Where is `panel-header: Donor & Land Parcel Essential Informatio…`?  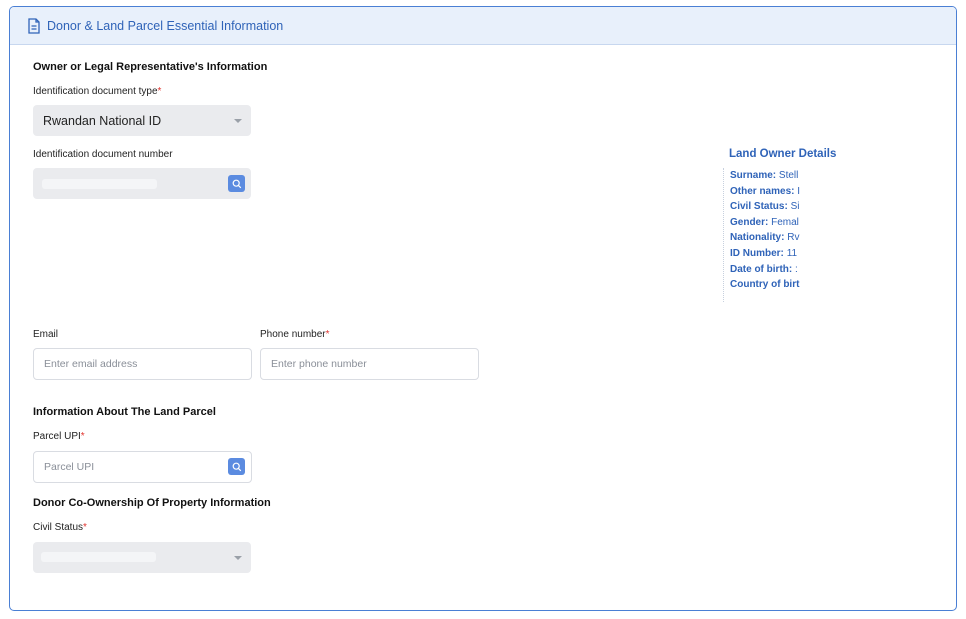
panel-header: Donor & Land Parcel Essential Informatio… is located at coordinates (483, 26).